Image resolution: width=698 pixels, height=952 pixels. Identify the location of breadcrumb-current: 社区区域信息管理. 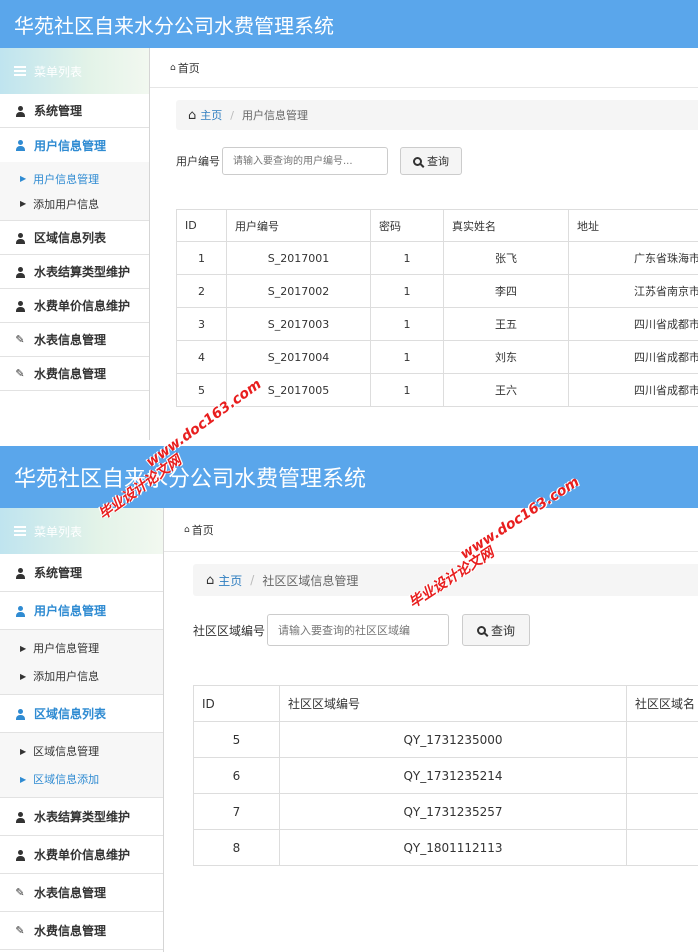
(310, 580).